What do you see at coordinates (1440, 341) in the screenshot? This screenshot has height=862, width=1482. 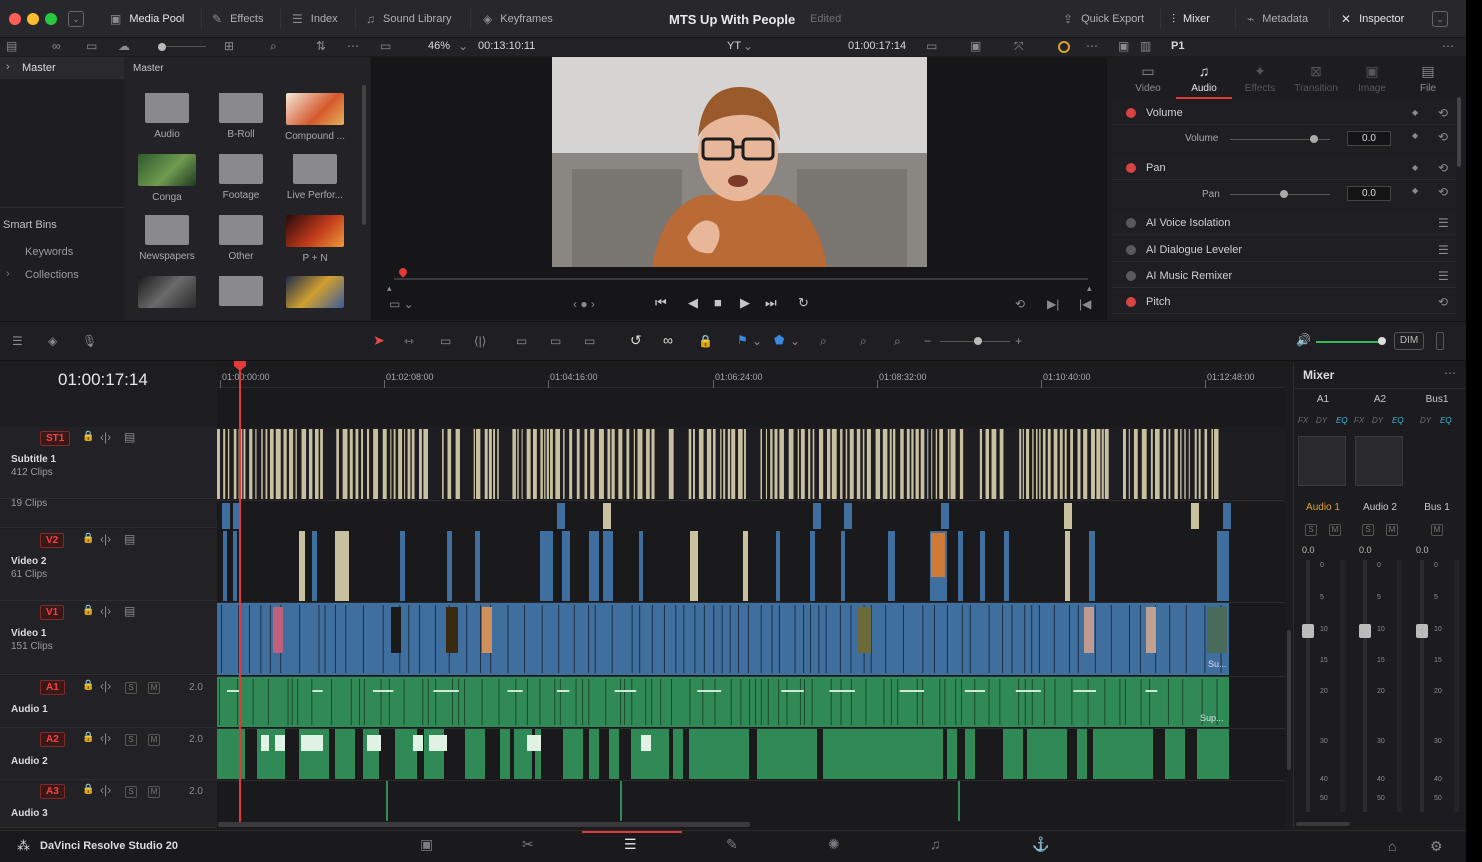 I see `meter-icon` at bounding box center [1440, 341].